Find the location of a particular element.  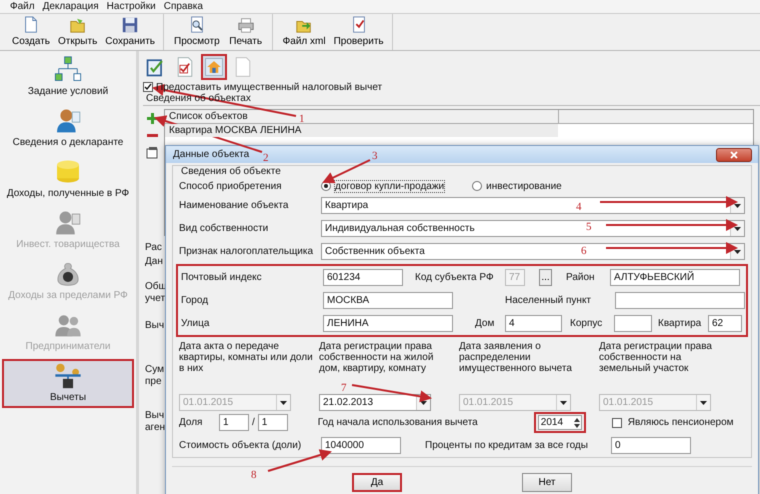

input-field: 601234 is located at coordinates (363, 277).